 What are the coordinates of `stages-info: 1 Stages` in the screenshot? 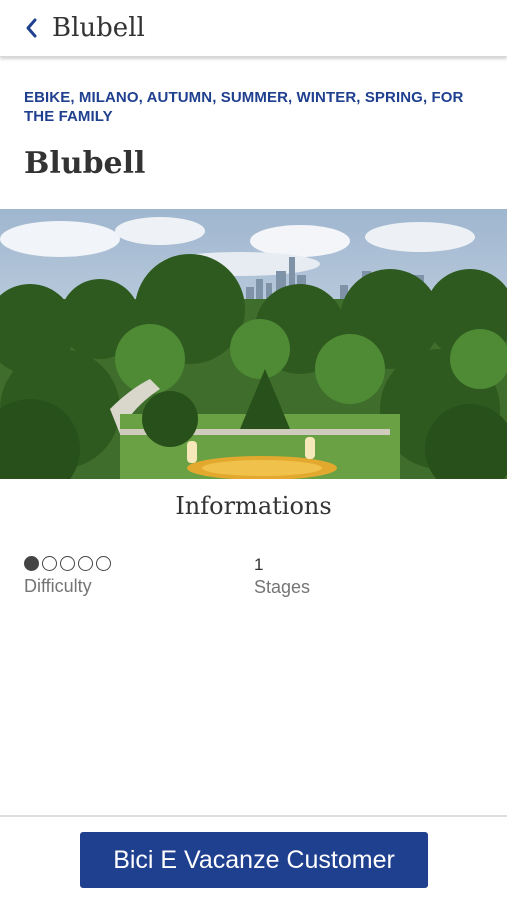 It's located at (282, 576).